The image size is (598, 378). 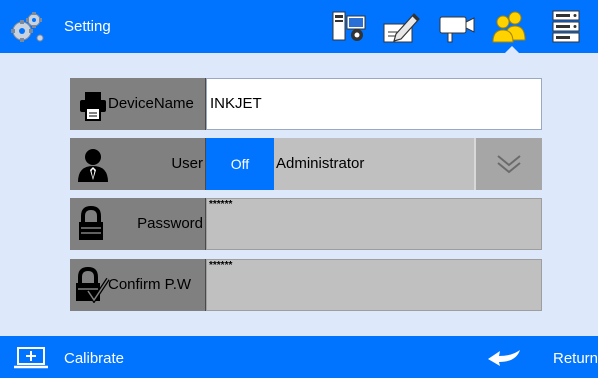 I want to click on device-name-label: DeviceName, so click(x=151, y=103).